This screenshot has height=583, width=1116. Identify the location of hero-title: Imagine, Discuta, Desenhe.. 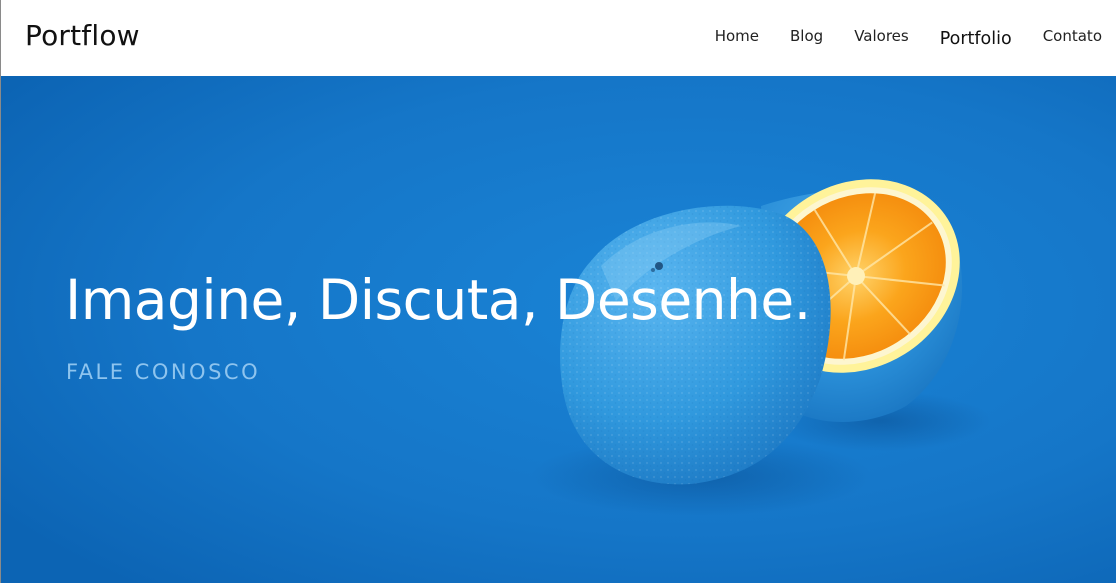
(438, 300).